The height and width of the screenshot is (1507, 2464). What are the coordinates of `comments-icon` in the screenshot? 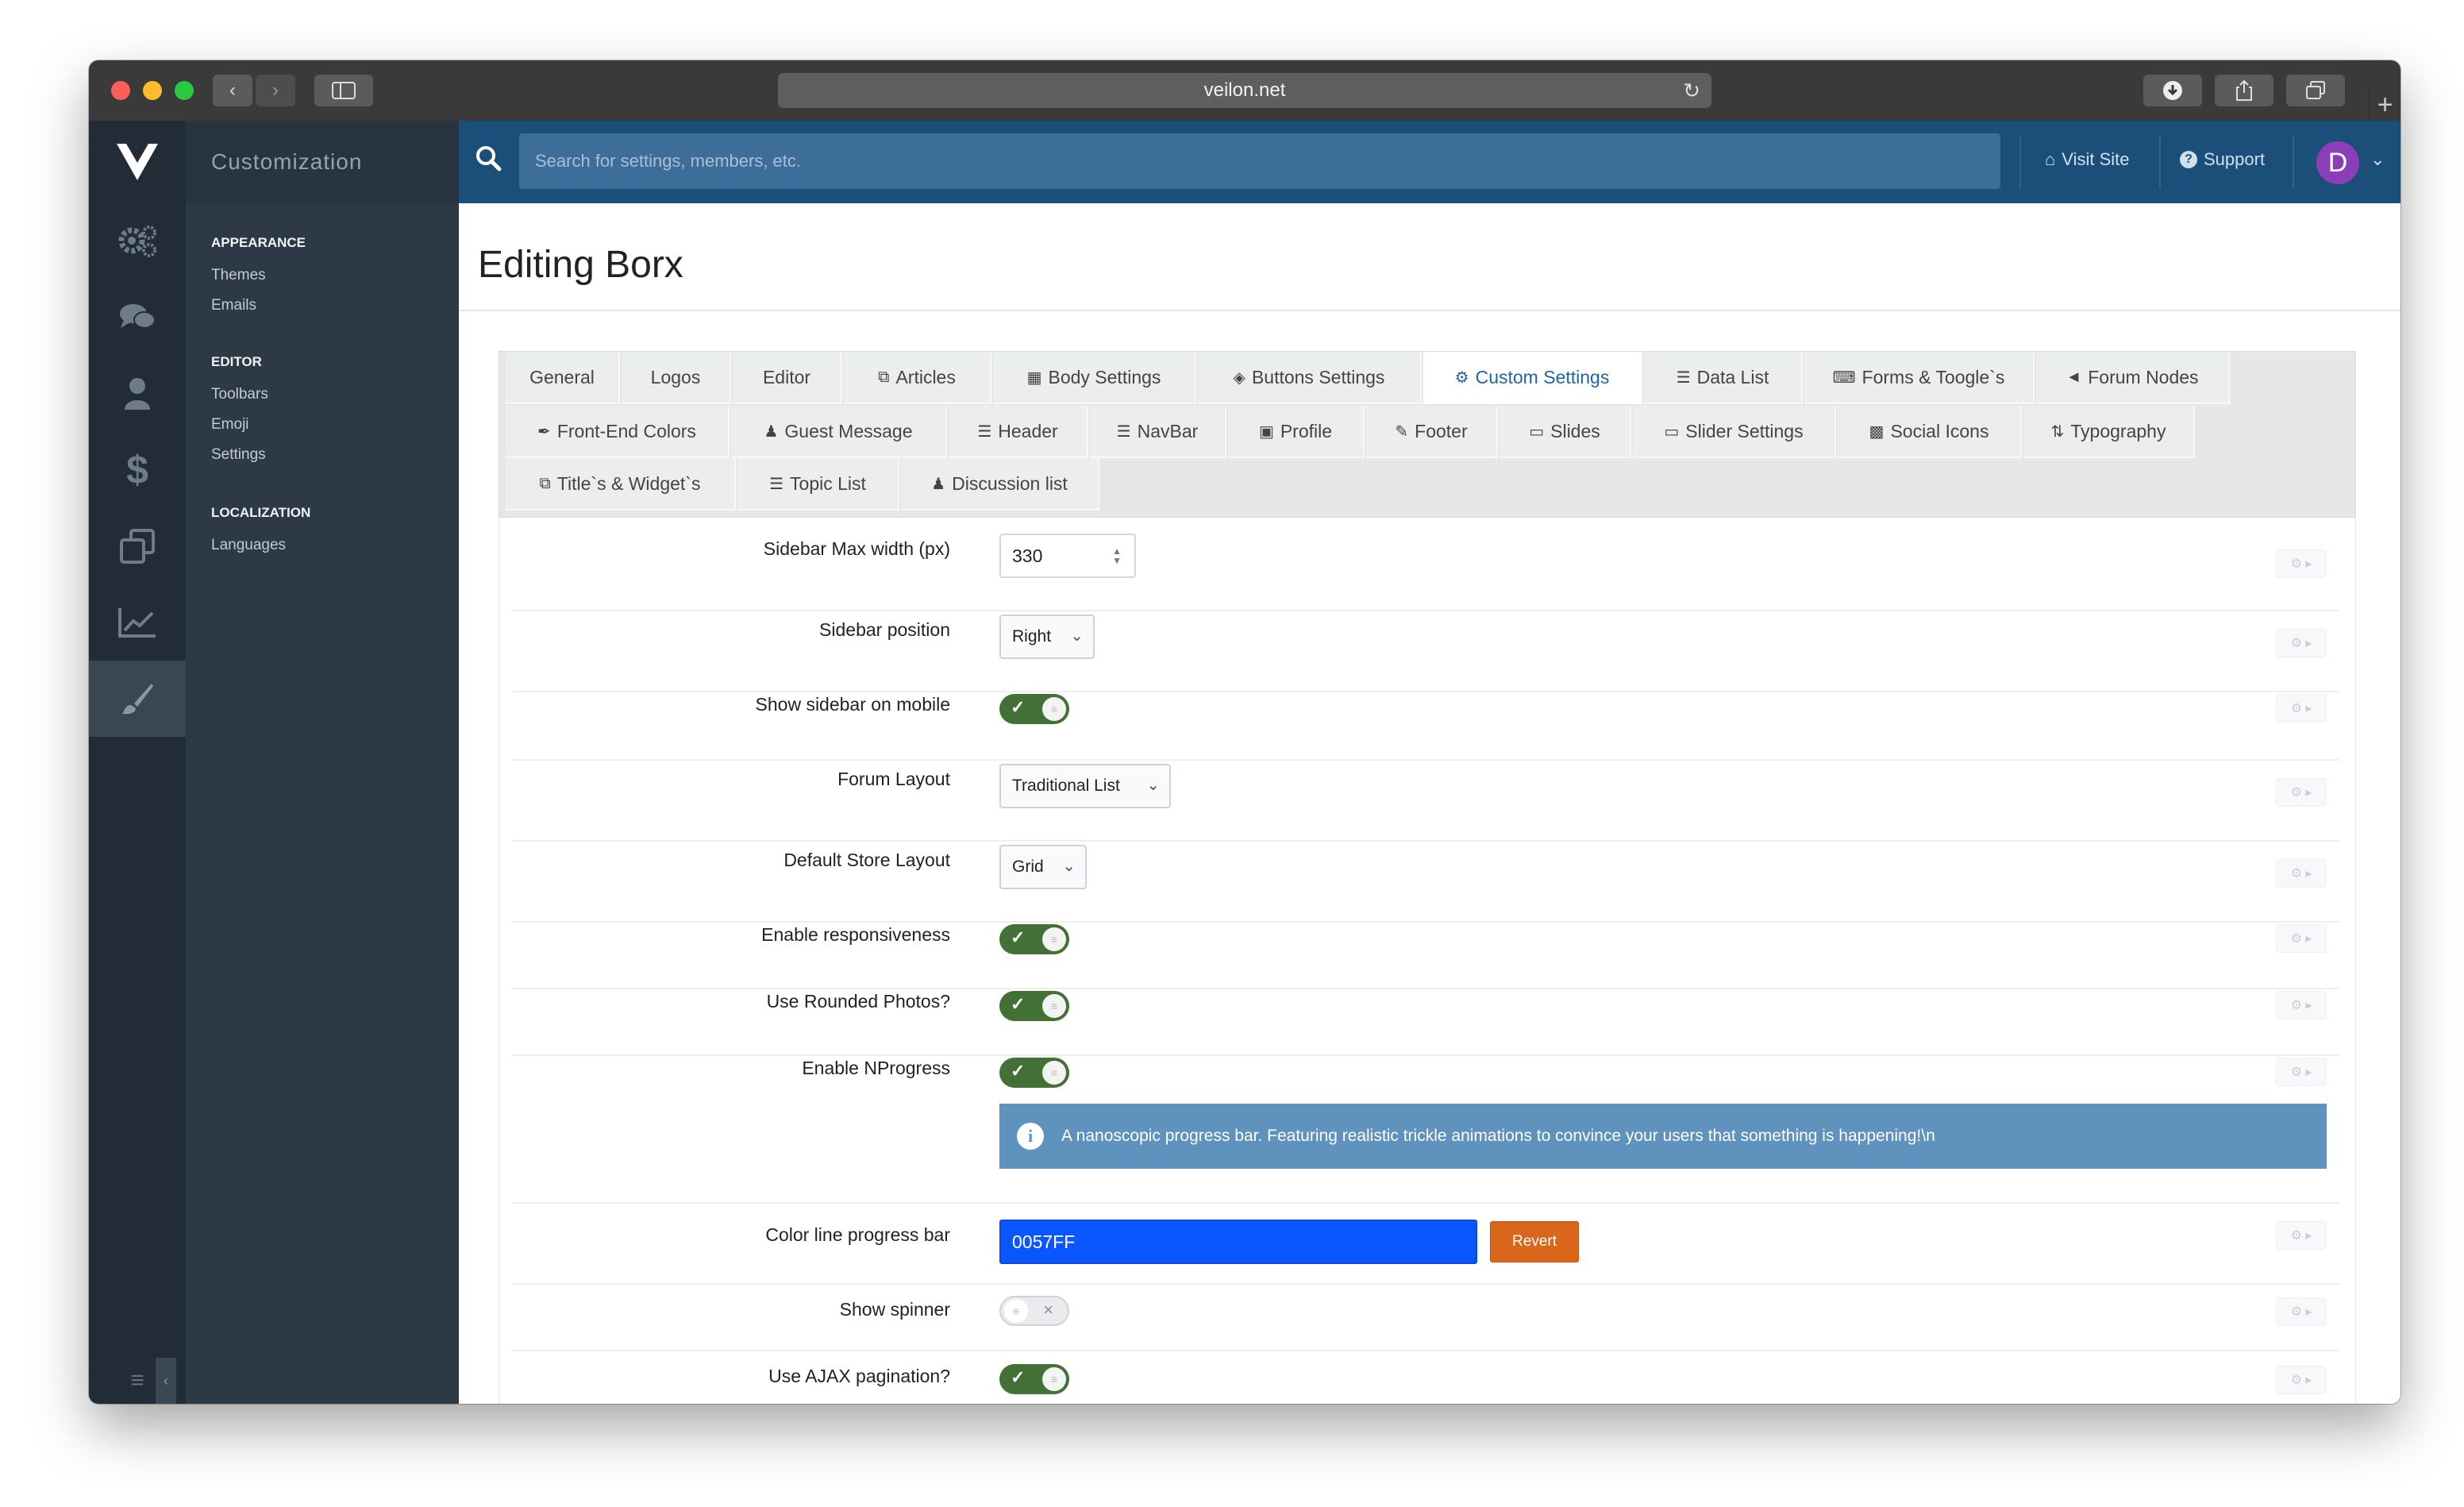 It's located at (137, 317).